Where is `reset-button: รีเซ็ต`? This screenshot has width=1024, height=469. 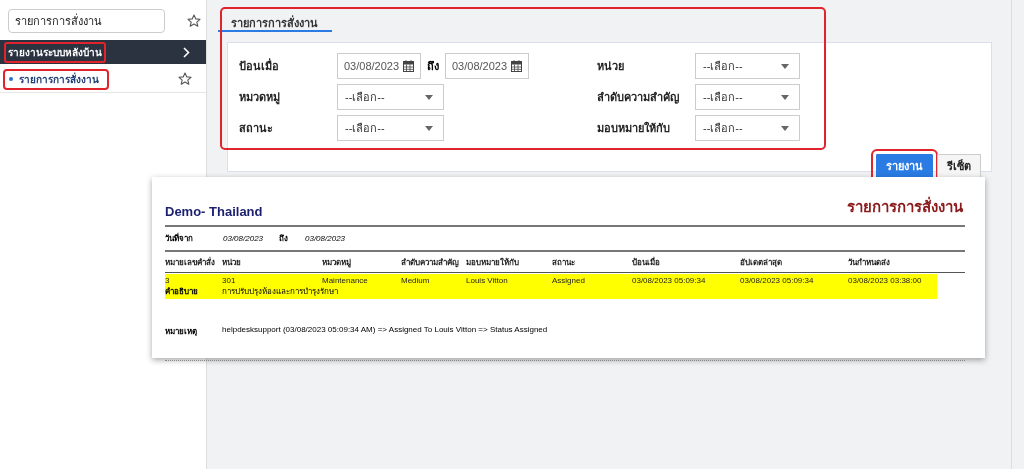 reset-button: รีเซ็ต is located at coordinates (959, 166).